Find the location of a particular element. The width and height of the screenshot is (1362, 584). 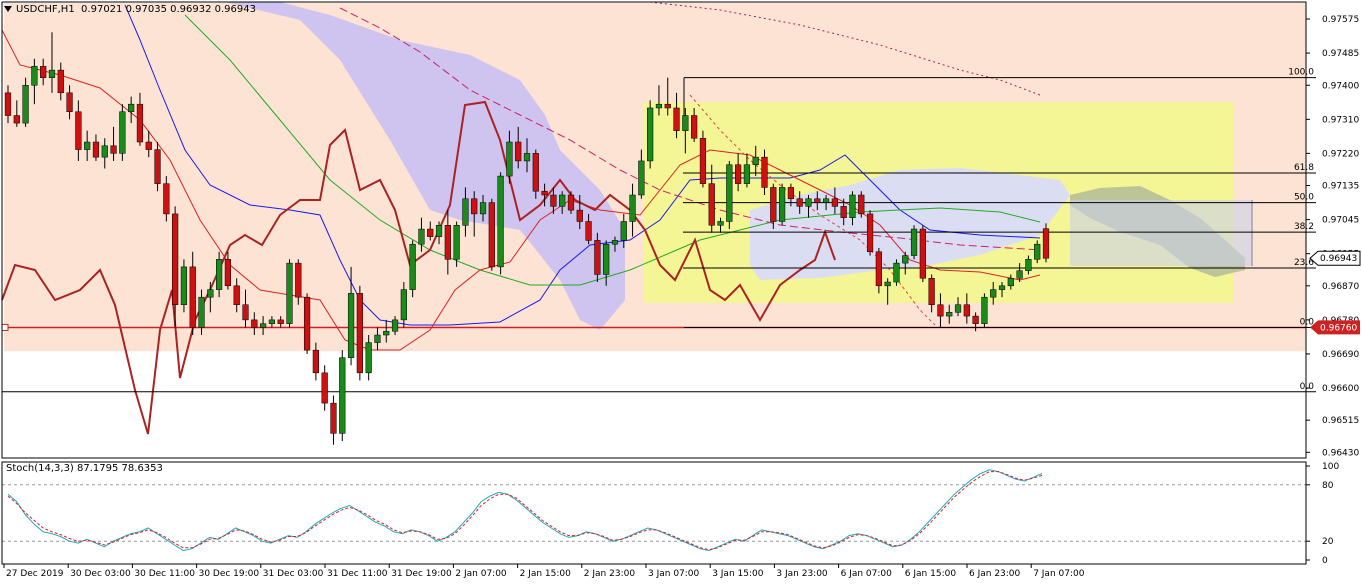

fib-level-label: 50.0 is located at coordinates (1304, 198).